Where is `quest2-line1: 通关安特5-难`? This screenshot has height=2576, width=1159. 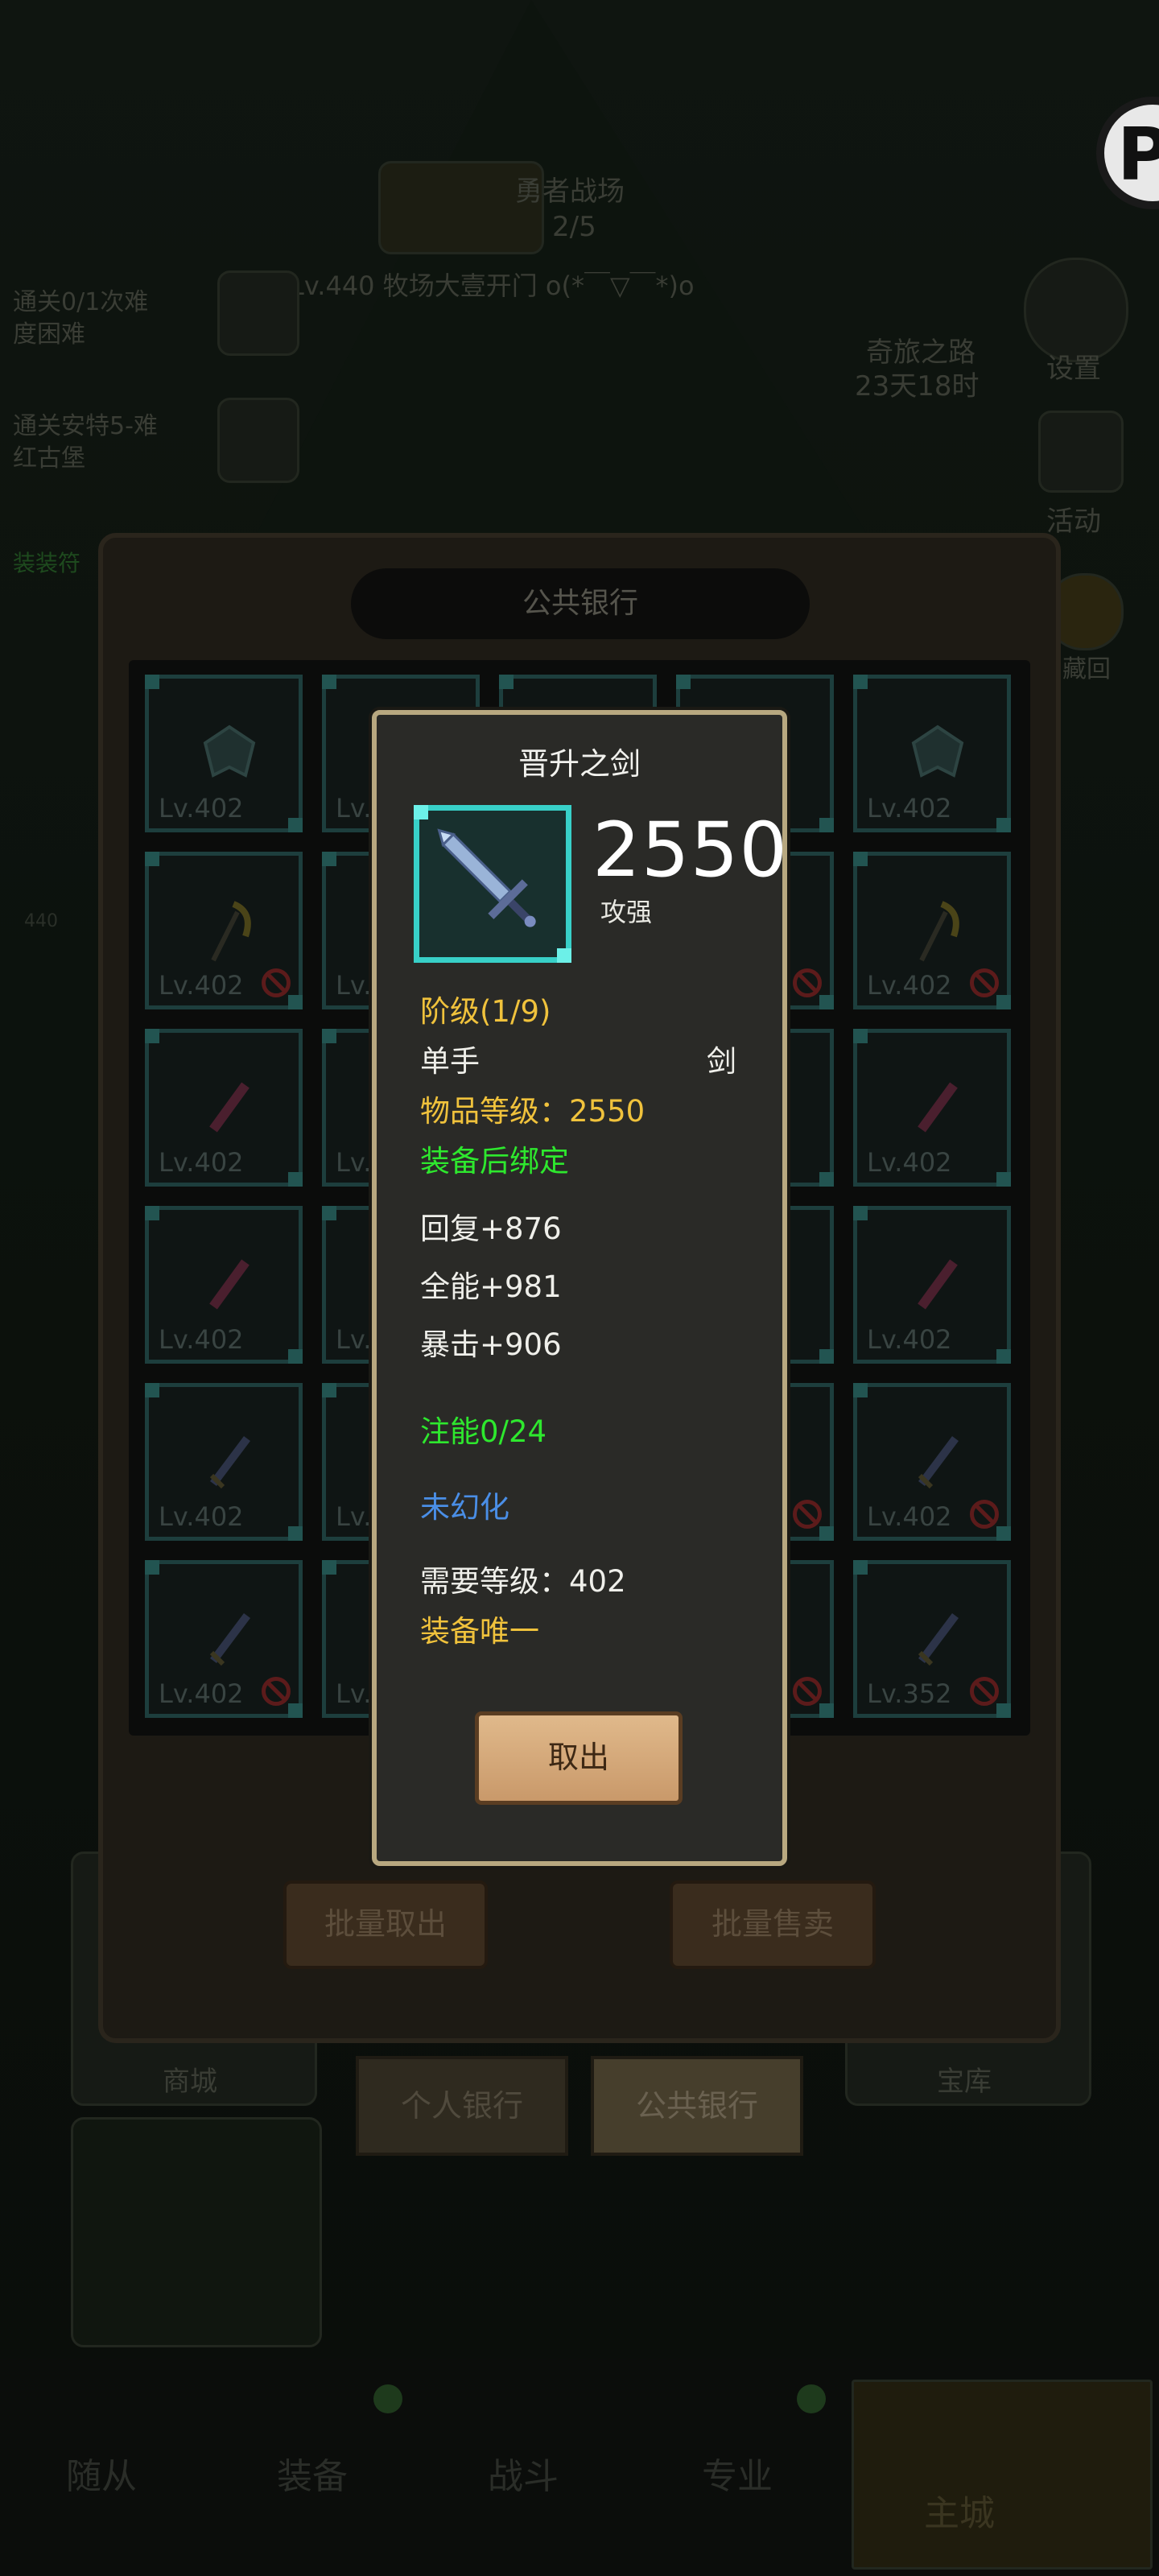 quest2-line1: 通关安特5-难 is located at coordinates (85, 426).